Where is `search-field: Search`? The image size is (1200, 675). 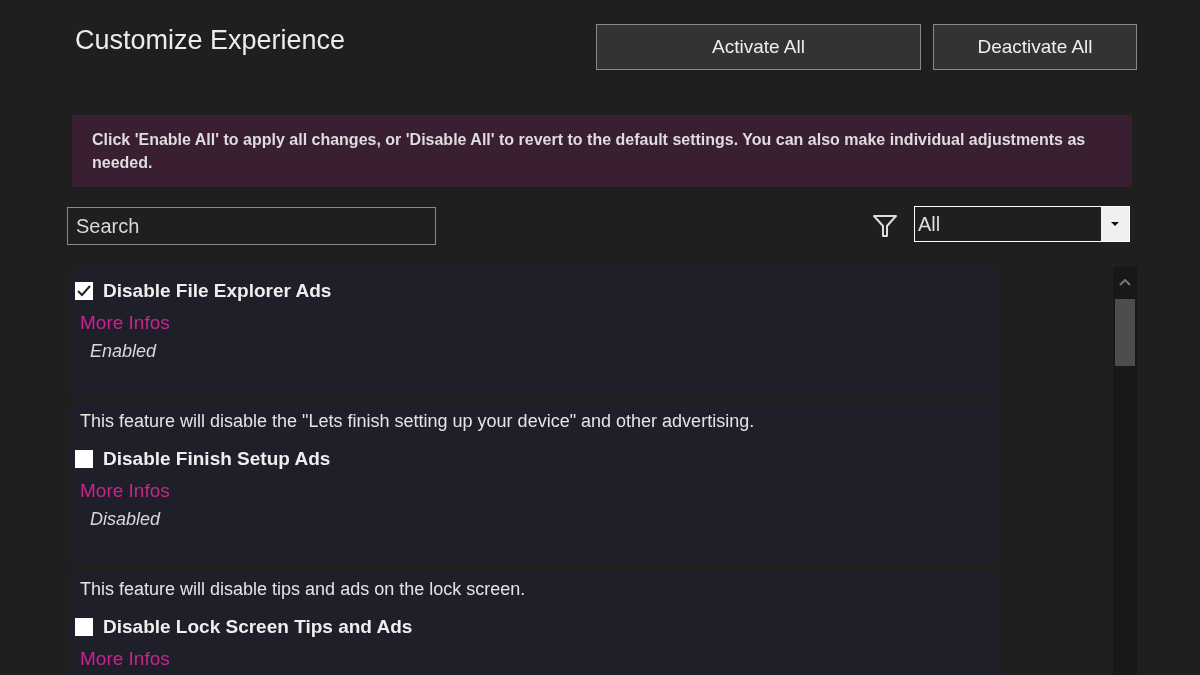
search-field: Search is located at coordinates (251, 226).